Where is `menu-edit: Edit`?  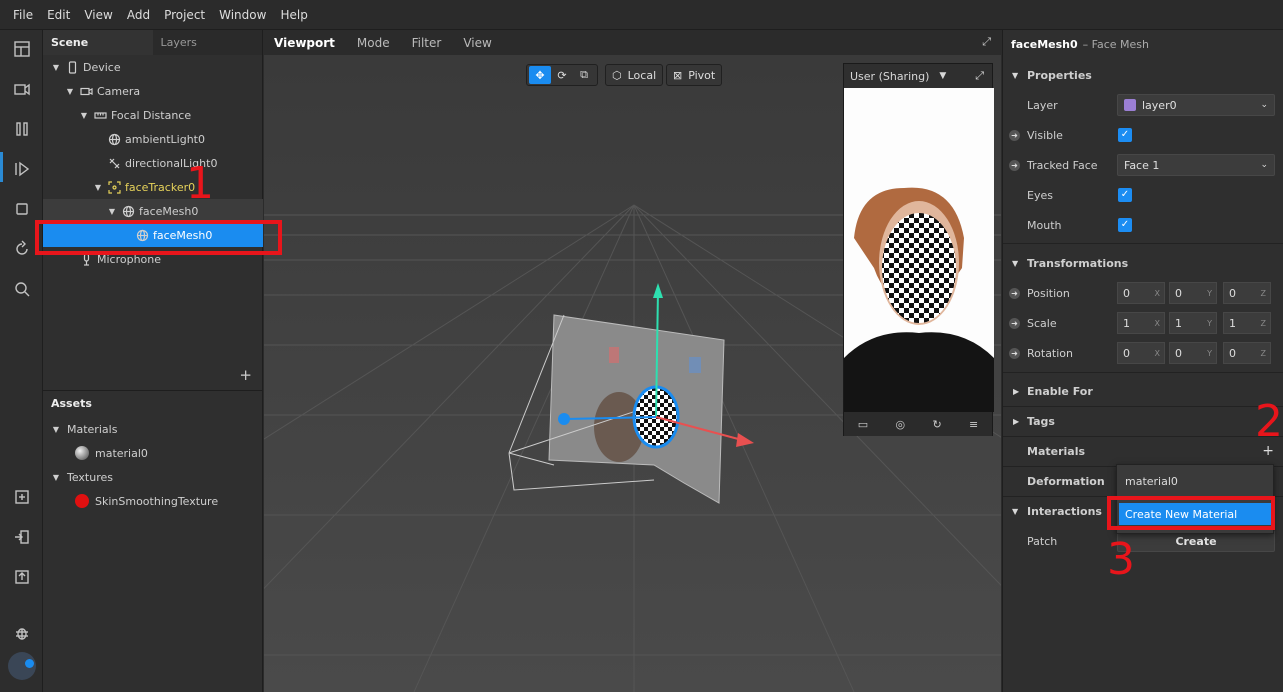
menu-edit: Edit is located at coordinates (58, 15).